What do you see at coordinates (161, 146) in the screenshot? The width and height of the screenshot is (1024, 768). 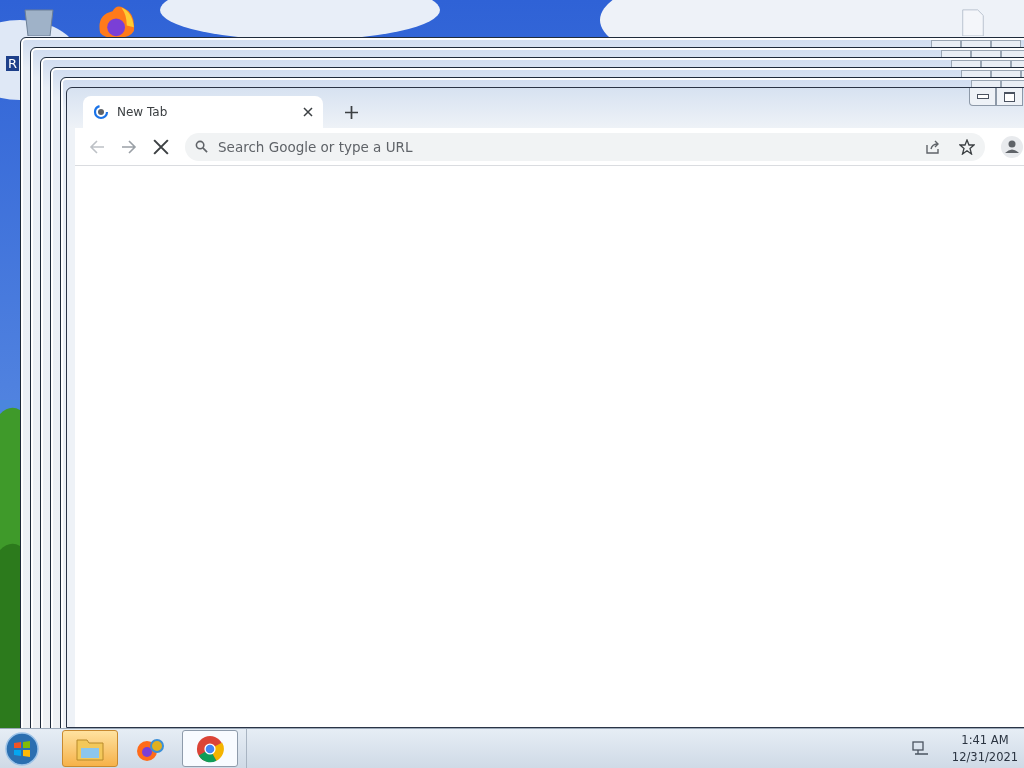 I see `stop-icon` at bounding box center [161, 146].